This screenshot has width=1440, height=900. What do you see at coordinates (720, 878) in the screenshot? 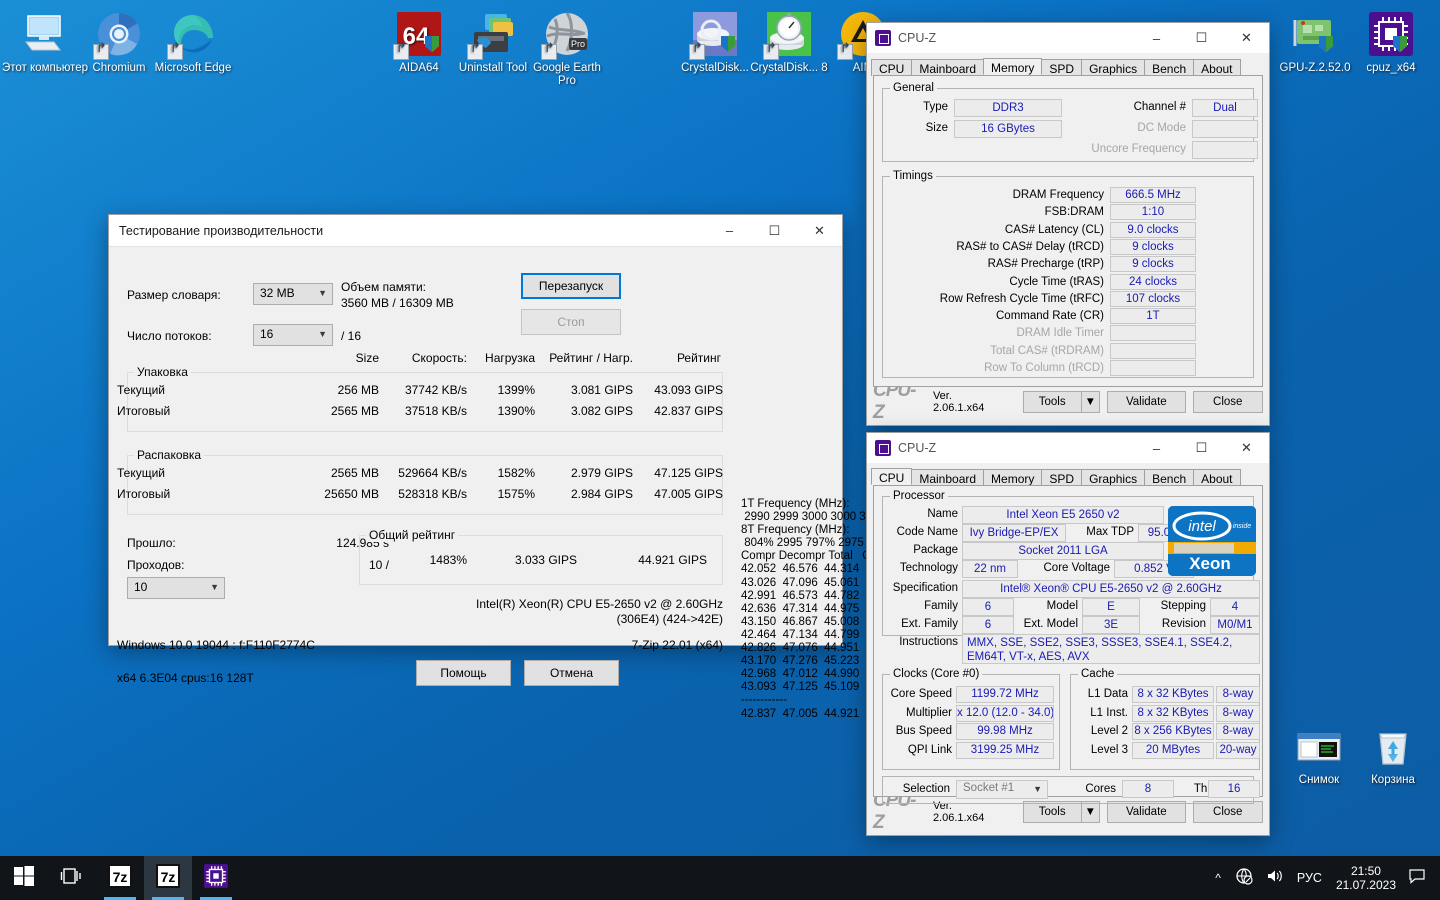
I see `taskbar: 7z 7z ^ РУС 21:50 21.07.2023` at bounding box center [720, 878].